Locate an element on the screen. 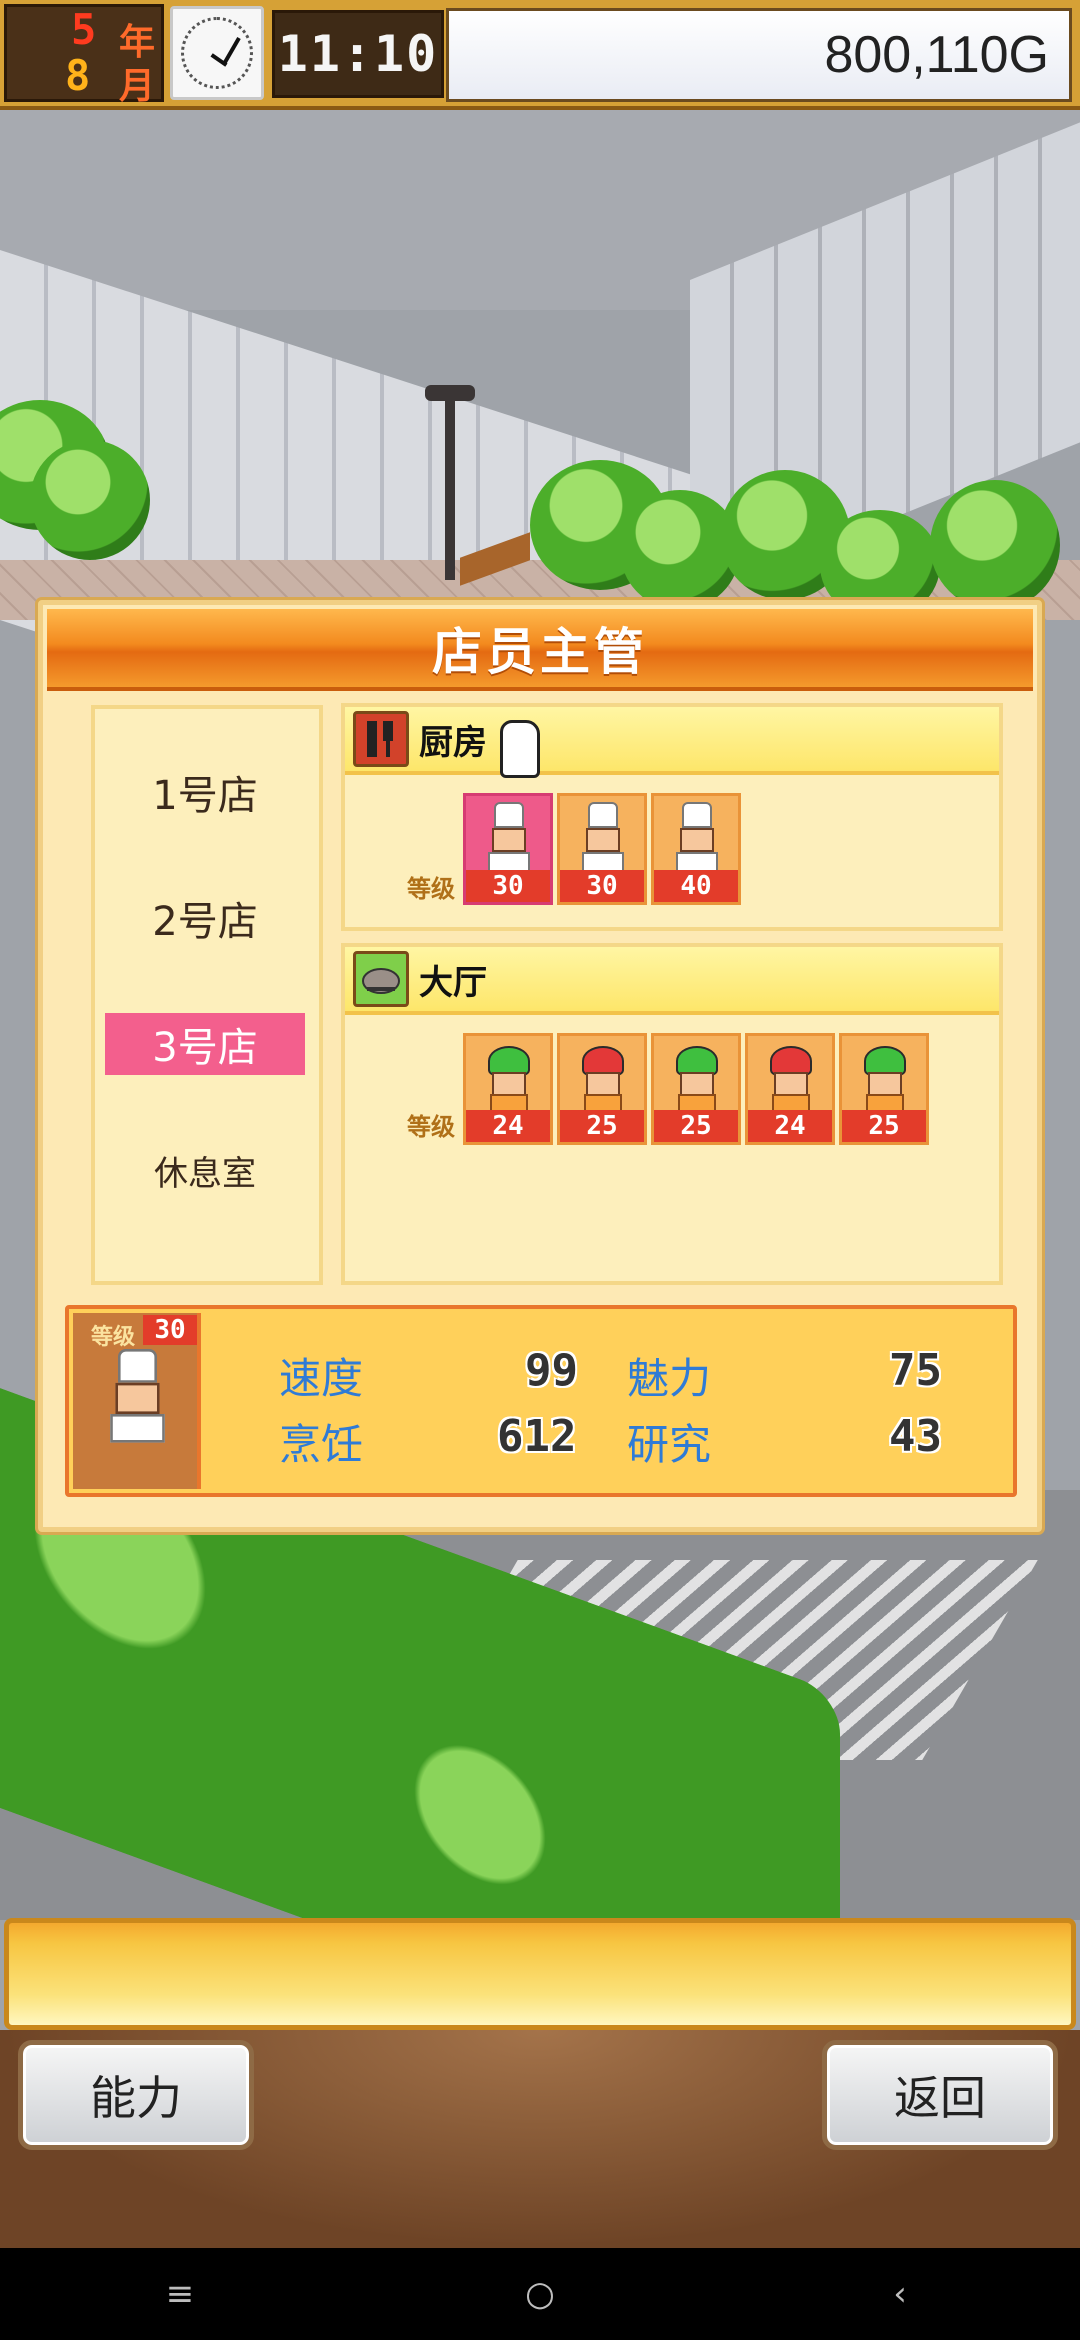 The width and height of the screenshot is (1080, 2340). clock-face is located at coordinates (217, 53).